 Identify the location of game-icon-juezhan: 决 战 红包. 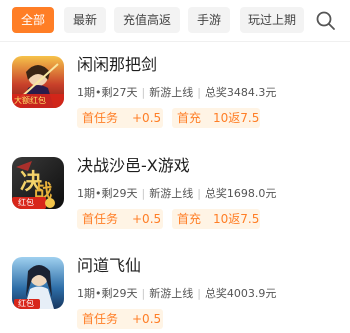
(38, 183).